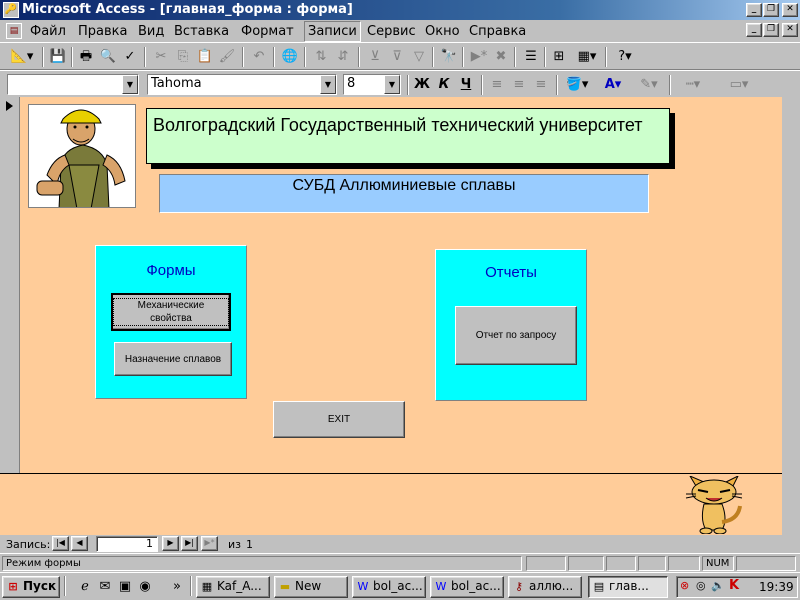 Image resolution: width=800 pixels, height=600 pixels. What do you see at coordinates (466, 85) in the screenshot?
I see `underline-button: Ч` at bounding box center [466, 85].